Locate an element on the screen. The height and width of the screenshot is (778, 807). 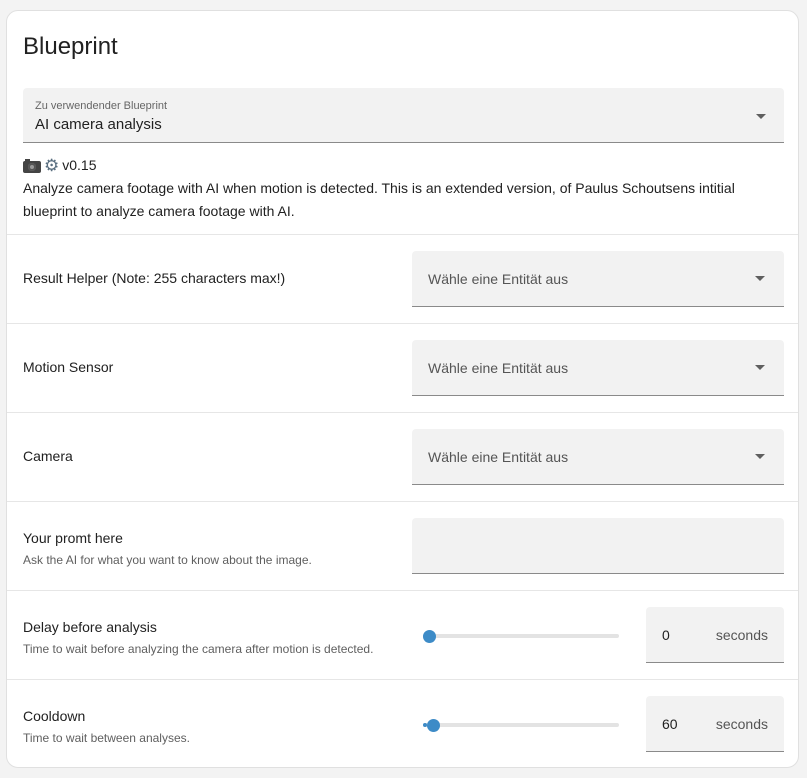
camera-placeholder: Wähle eine Entität aus is located at coordinates (498, 457).